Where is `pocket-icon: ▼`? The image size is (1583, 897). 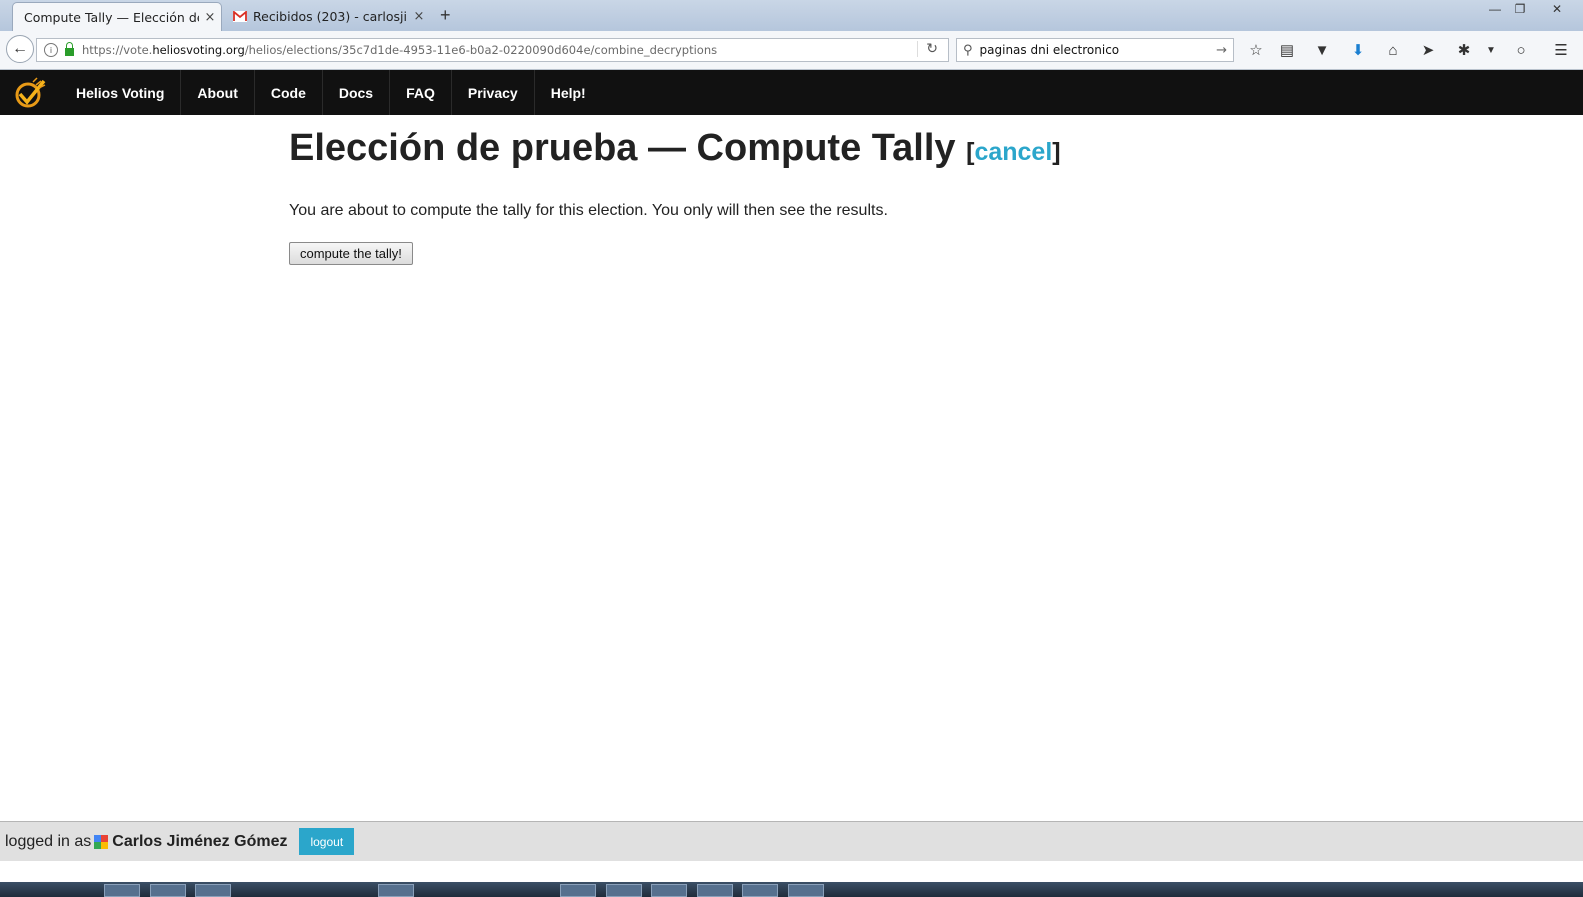 pocket-icon: ▼ is located at coordinates (1322, 50).